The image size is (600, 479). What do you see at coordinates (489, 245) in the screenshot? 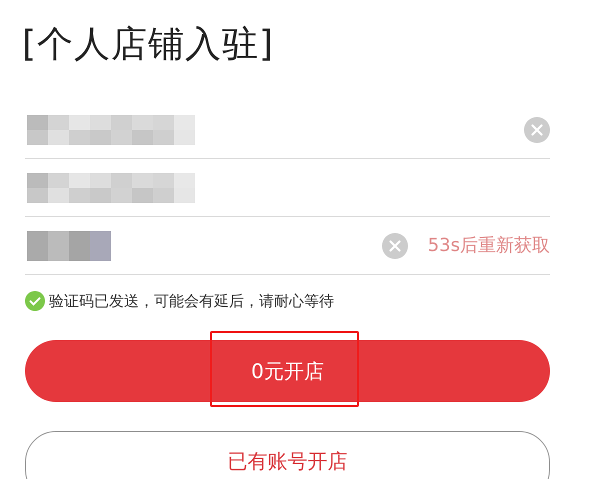
I see `resend-countdown: 53s后重新获取` at bounding box center [489, 245].